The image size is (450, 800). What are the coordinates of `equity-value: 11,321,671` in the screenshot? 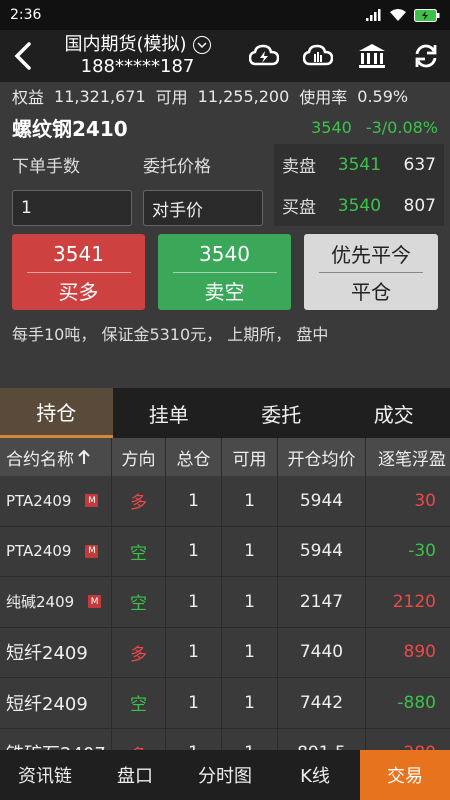 It's located at (100, 96).